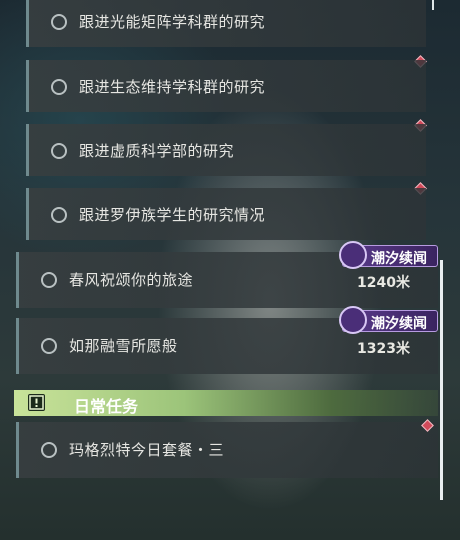 The image size is (460, 540). I want to click on quest-item: 跟进生态维持学科群的研究, so click(226, 86).